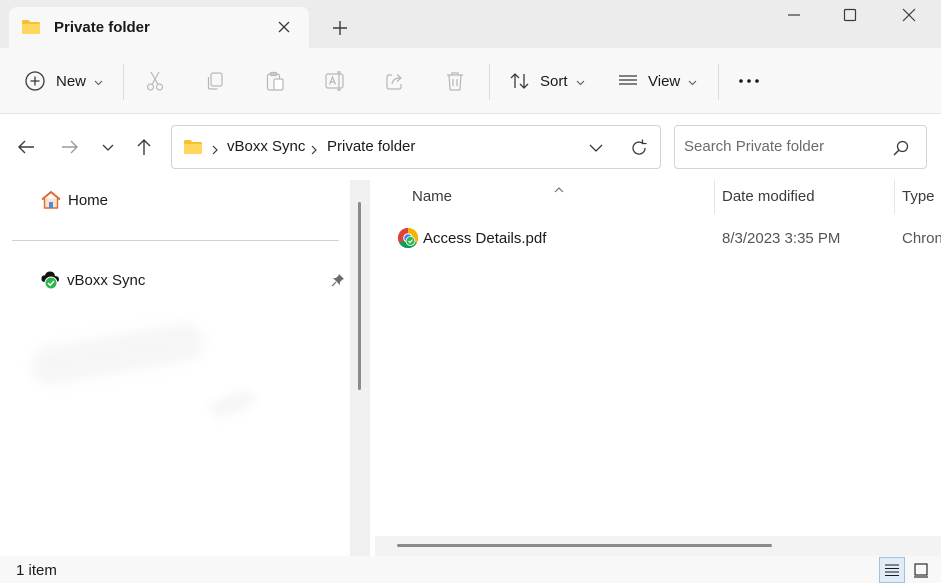  I want to click on close-window-icon, so click(909, 15).